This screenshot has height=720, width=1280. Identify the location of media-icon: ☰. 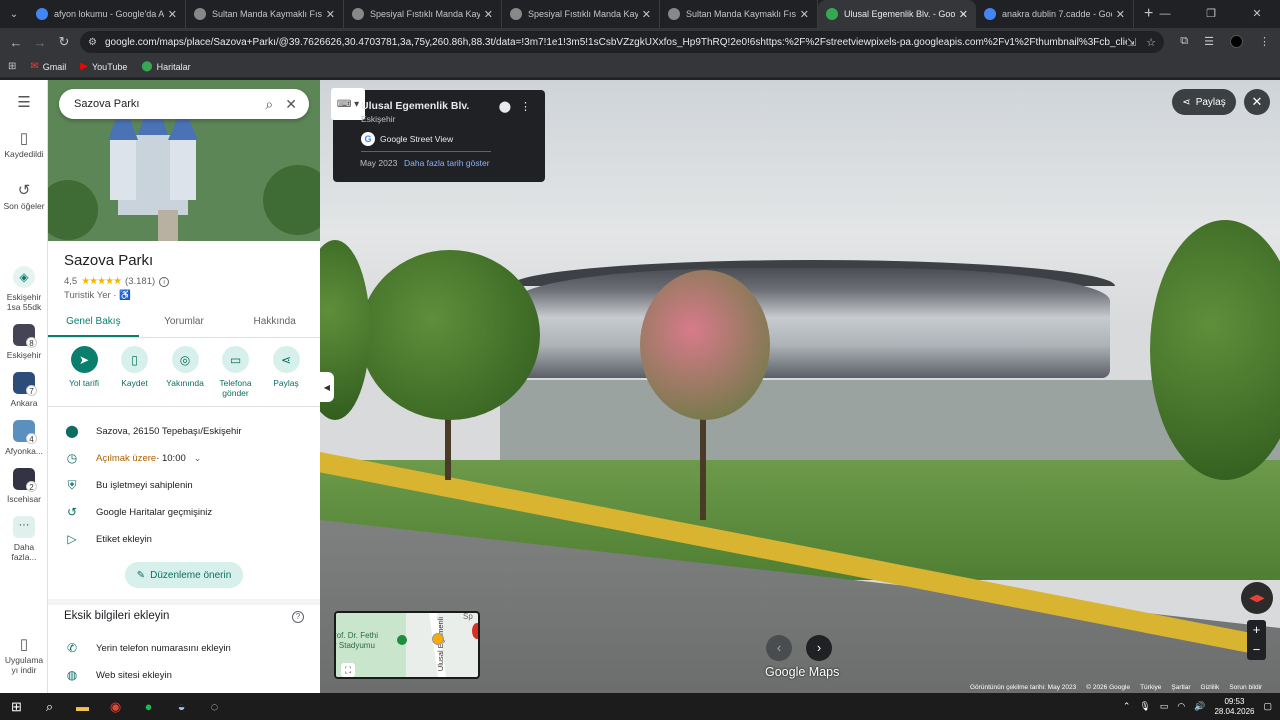
(1209, 41).